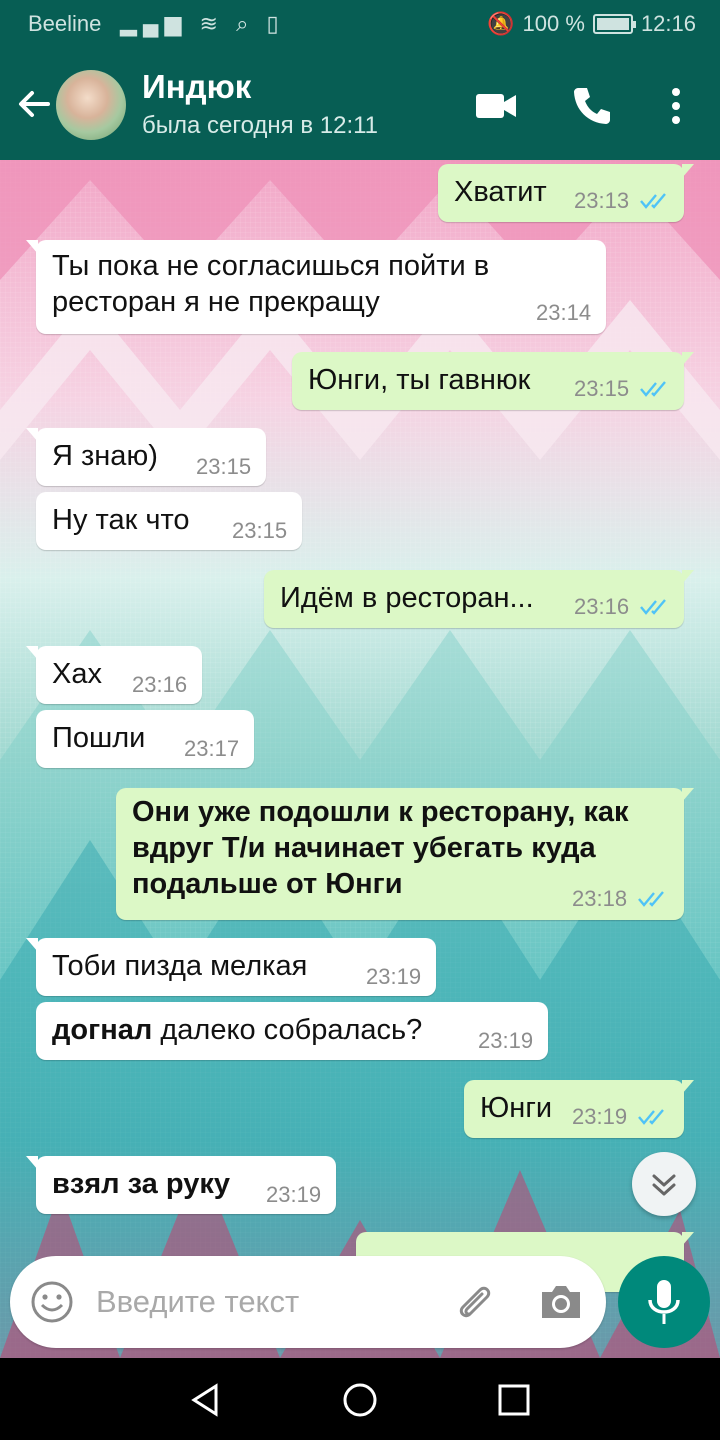  What do you see at coordinates (77, 674) in the screenshot?
I see `message-text: Хах` at bounding box center [77, 674].